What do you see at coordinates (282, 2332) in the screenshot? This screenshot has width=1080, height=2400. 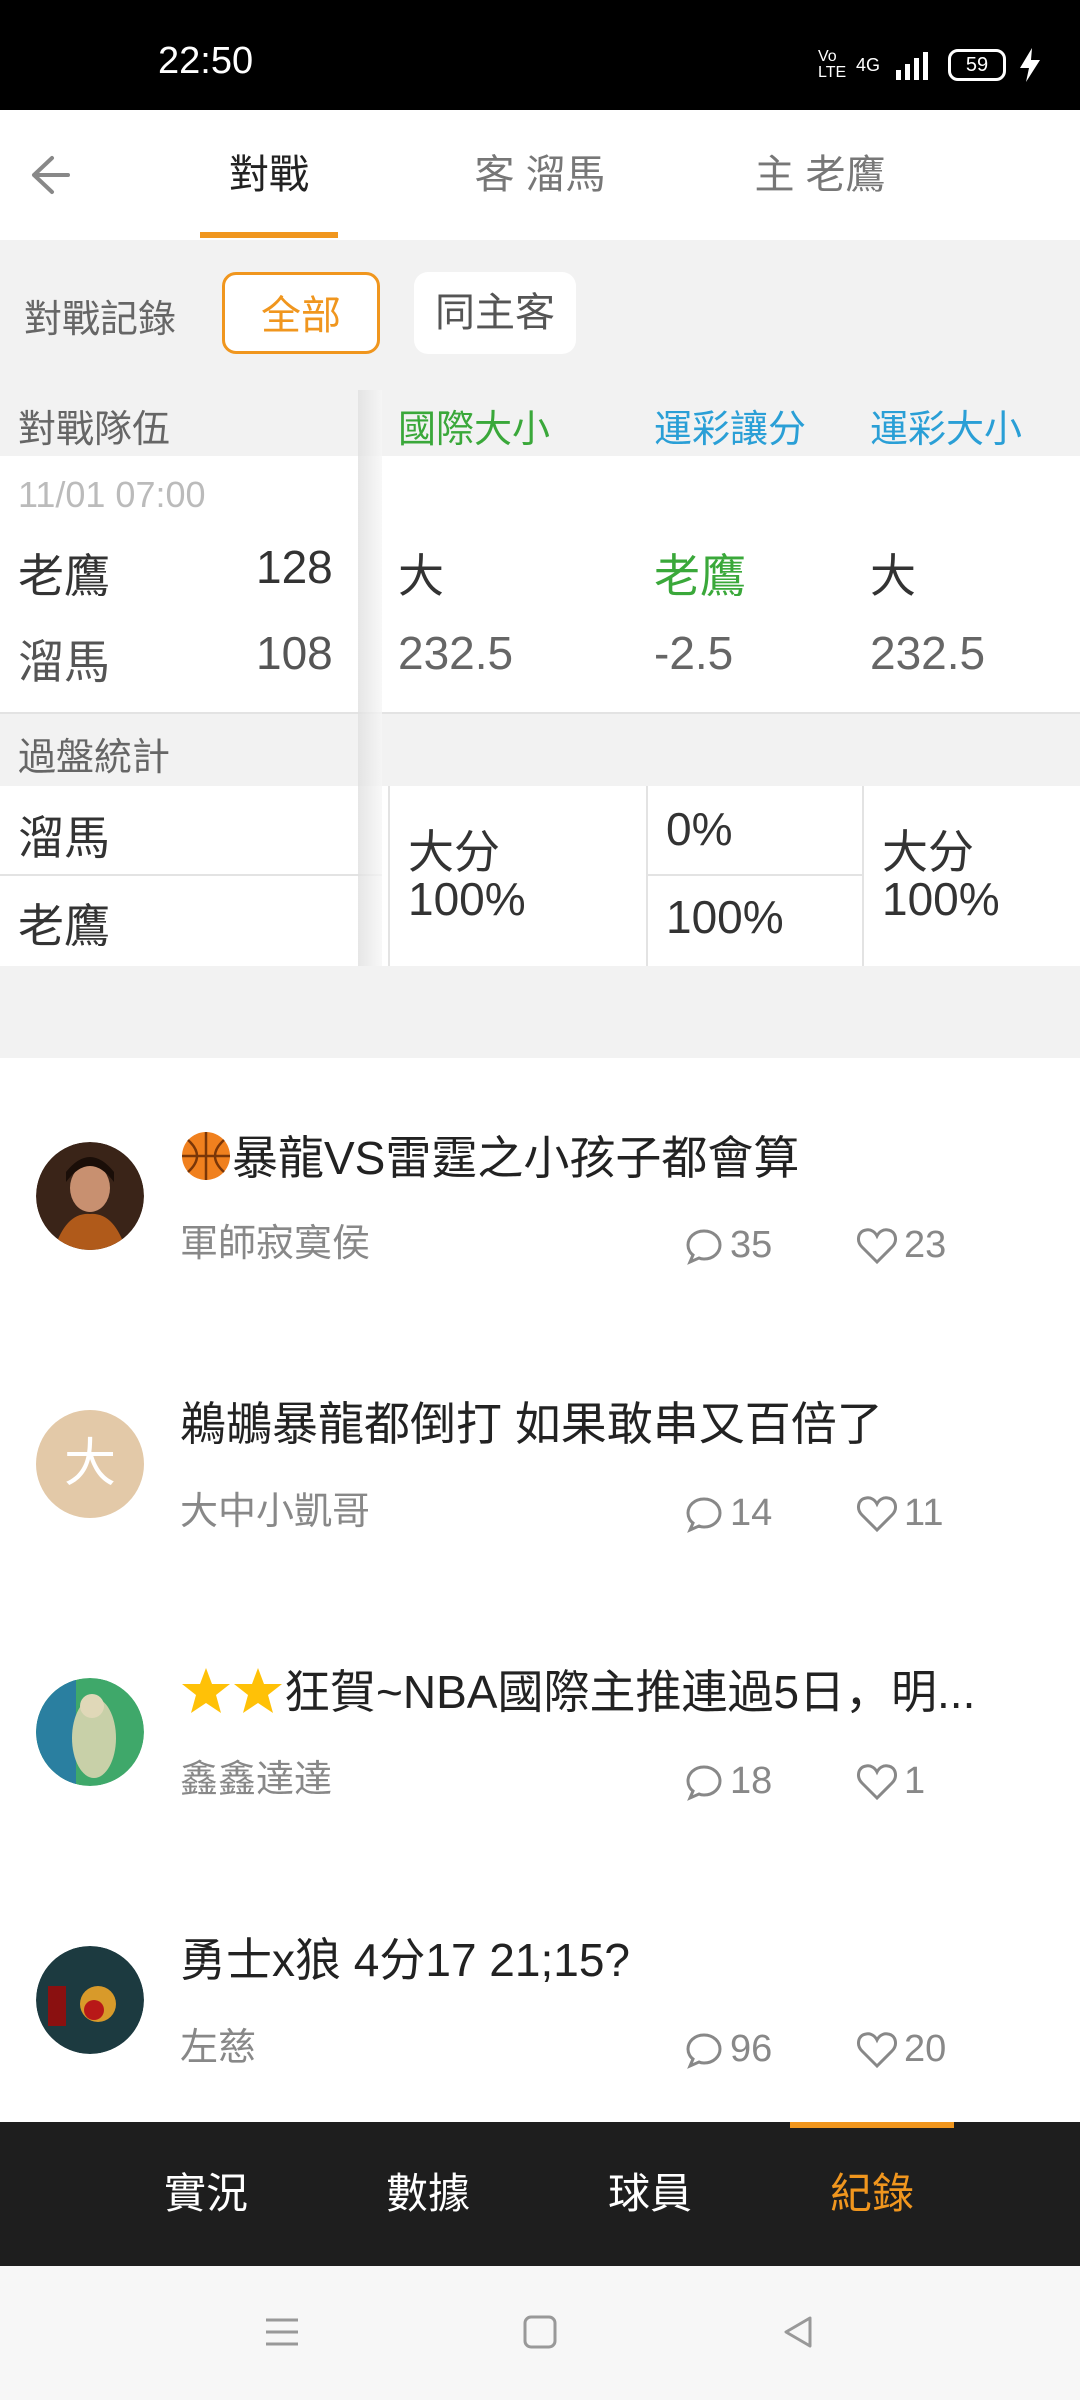 I see `menu-icon` at bounding box center [282, 2332].